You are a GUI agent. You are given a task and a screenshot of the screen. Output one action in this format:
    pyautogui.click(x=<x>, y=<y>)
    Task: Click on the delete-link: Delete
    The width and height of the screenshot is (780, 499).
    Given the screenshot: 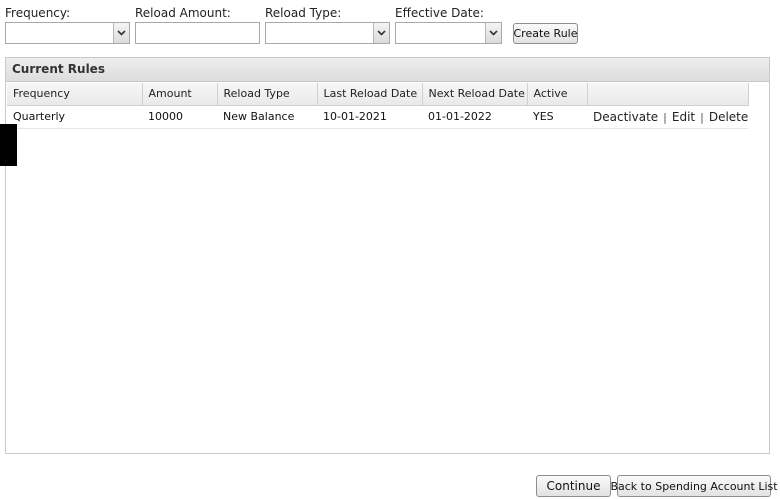 What is the action you would take?
    pyautogui.click(x=728, y=117)
    